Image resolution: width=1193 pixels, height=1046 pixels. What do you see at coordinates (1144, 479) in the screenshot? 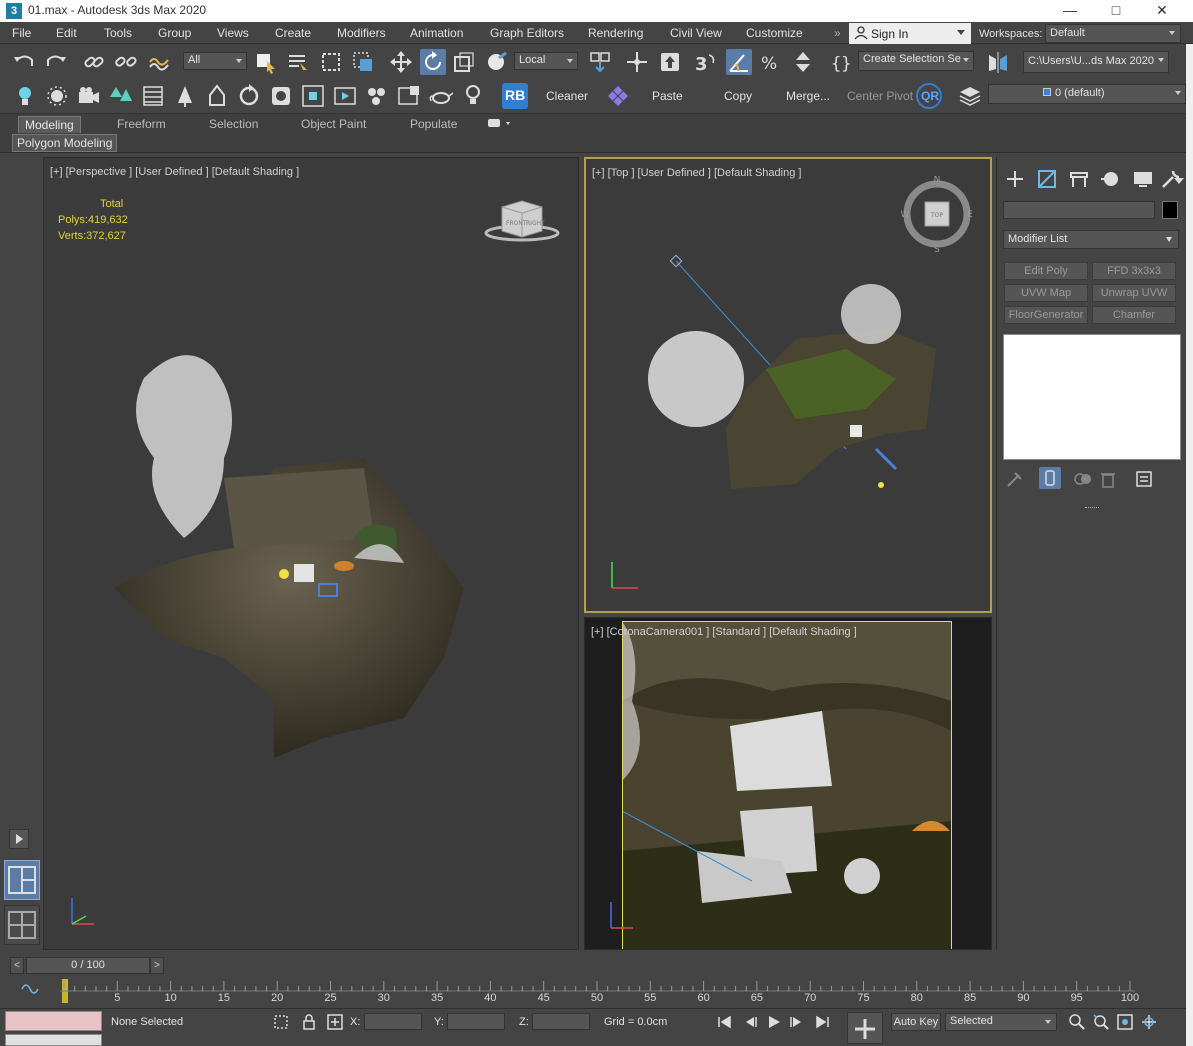
I see `configure-sets-icon` at bounding box center [1144, 479].